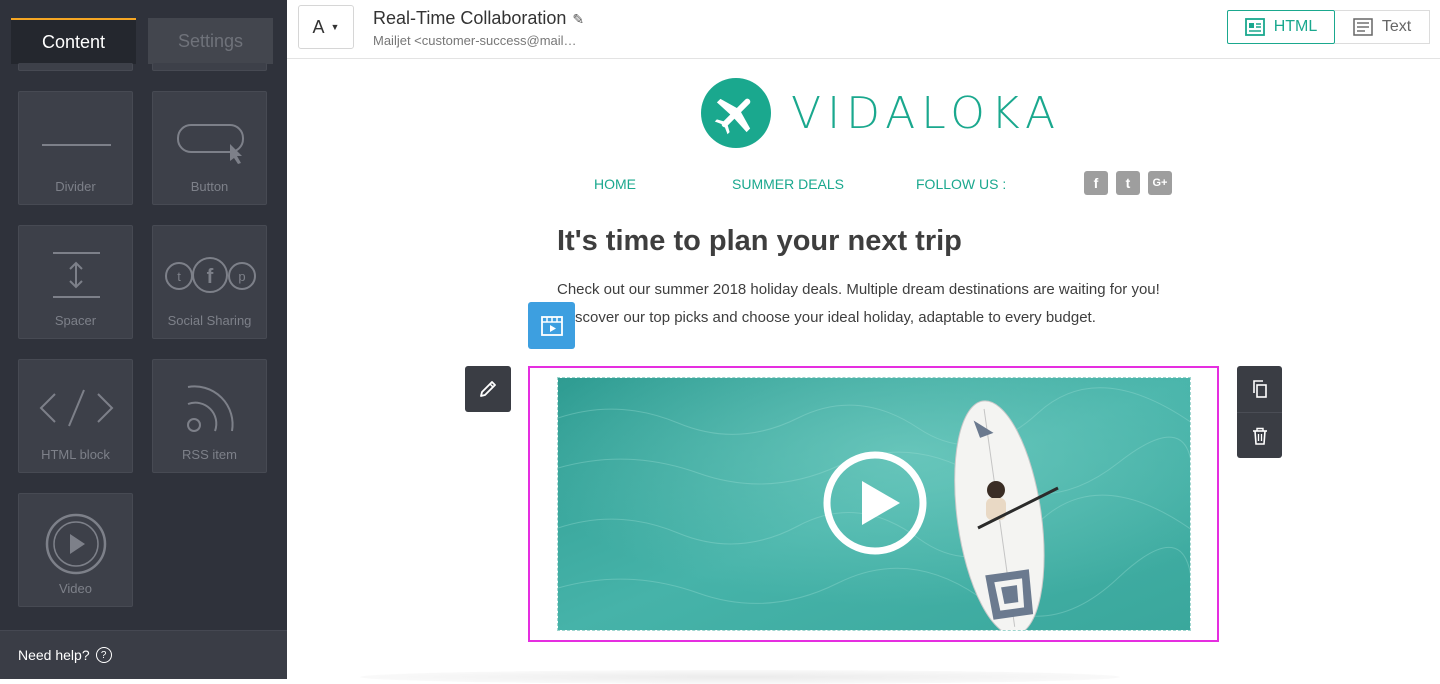  I want to click on campaign-title-text: Real-Time Collaboration, so click(470, 18).